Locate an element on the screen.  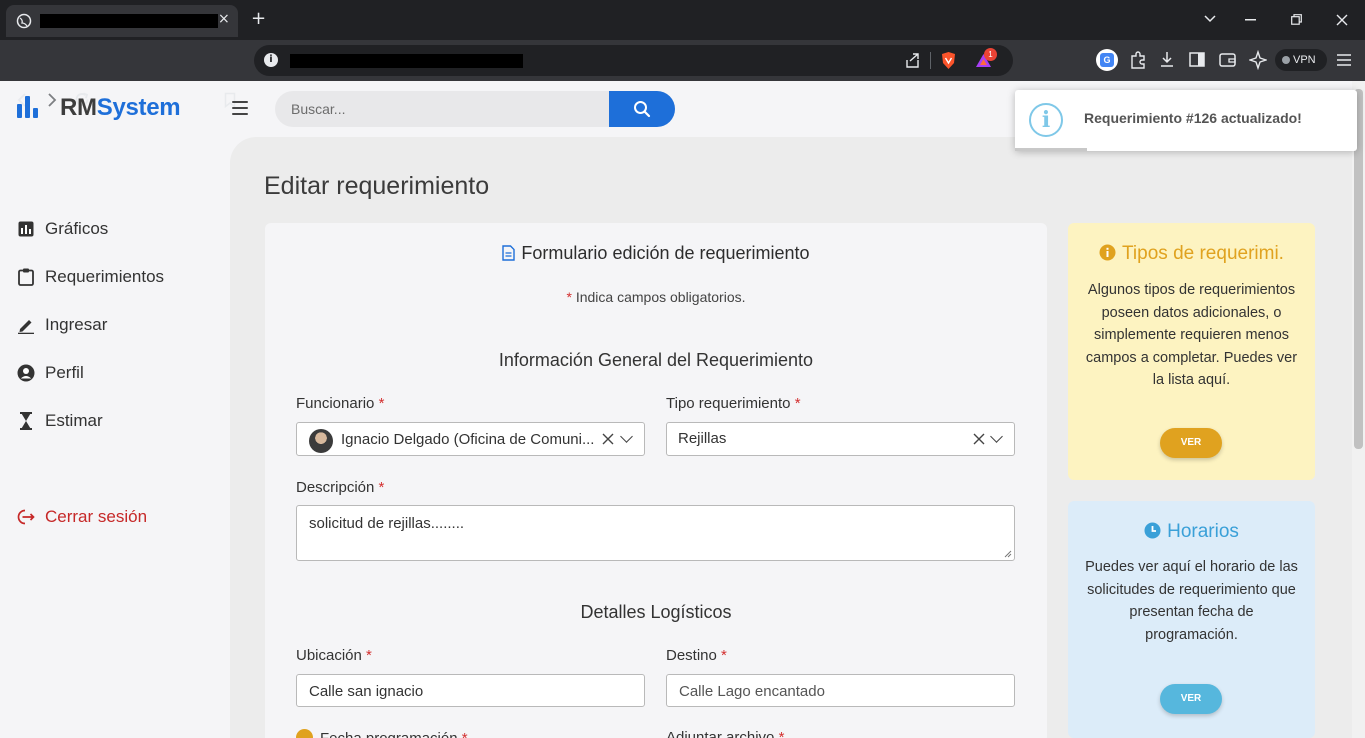
rewards-badge: 1 is located at coordinates (990, 54).